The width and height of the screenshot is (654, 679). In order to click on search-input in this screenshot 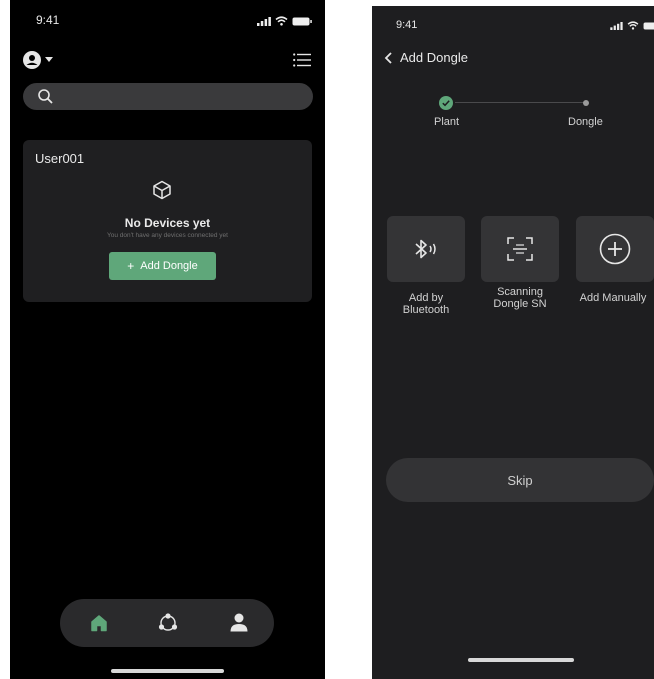, I will do `click(168, 96)`.